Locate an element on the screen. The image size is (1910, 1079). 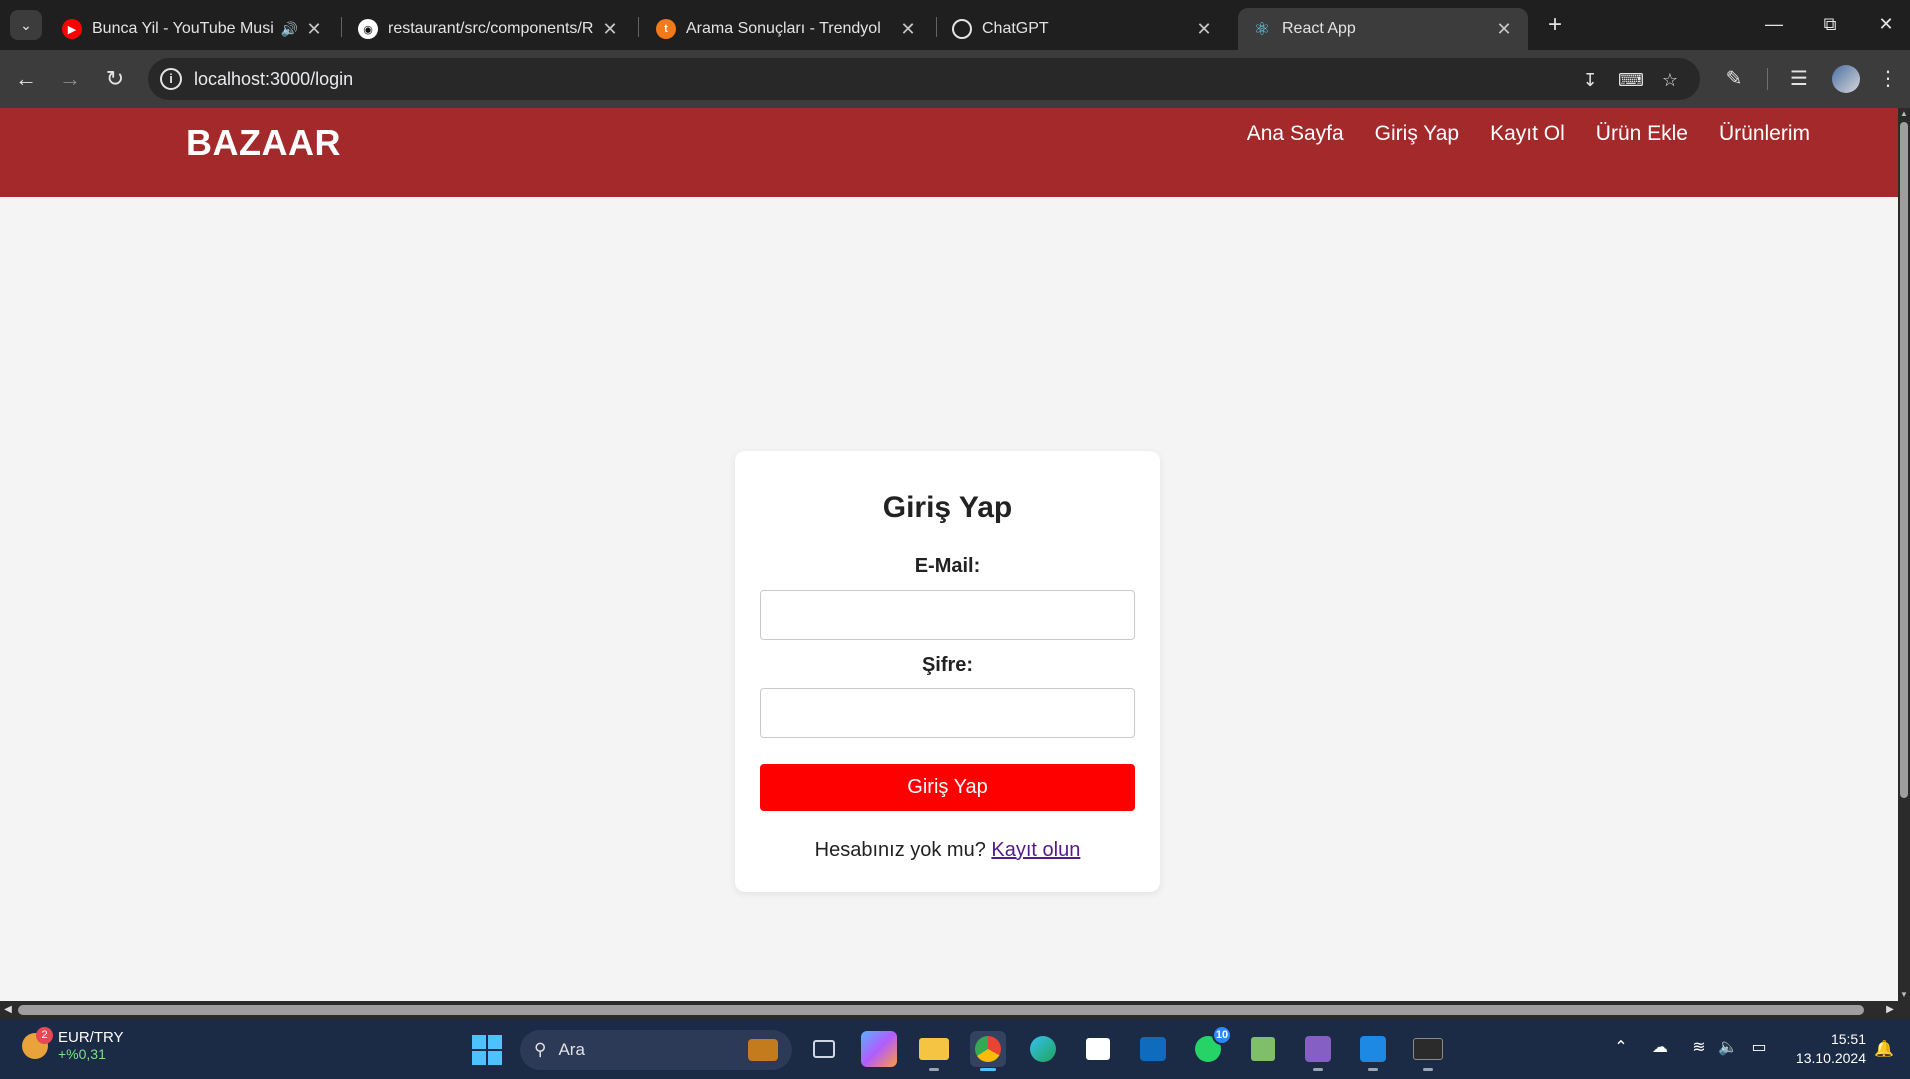
signup-prompt-text: Hesabınız yok mu? is located at coordinates (900, 850).